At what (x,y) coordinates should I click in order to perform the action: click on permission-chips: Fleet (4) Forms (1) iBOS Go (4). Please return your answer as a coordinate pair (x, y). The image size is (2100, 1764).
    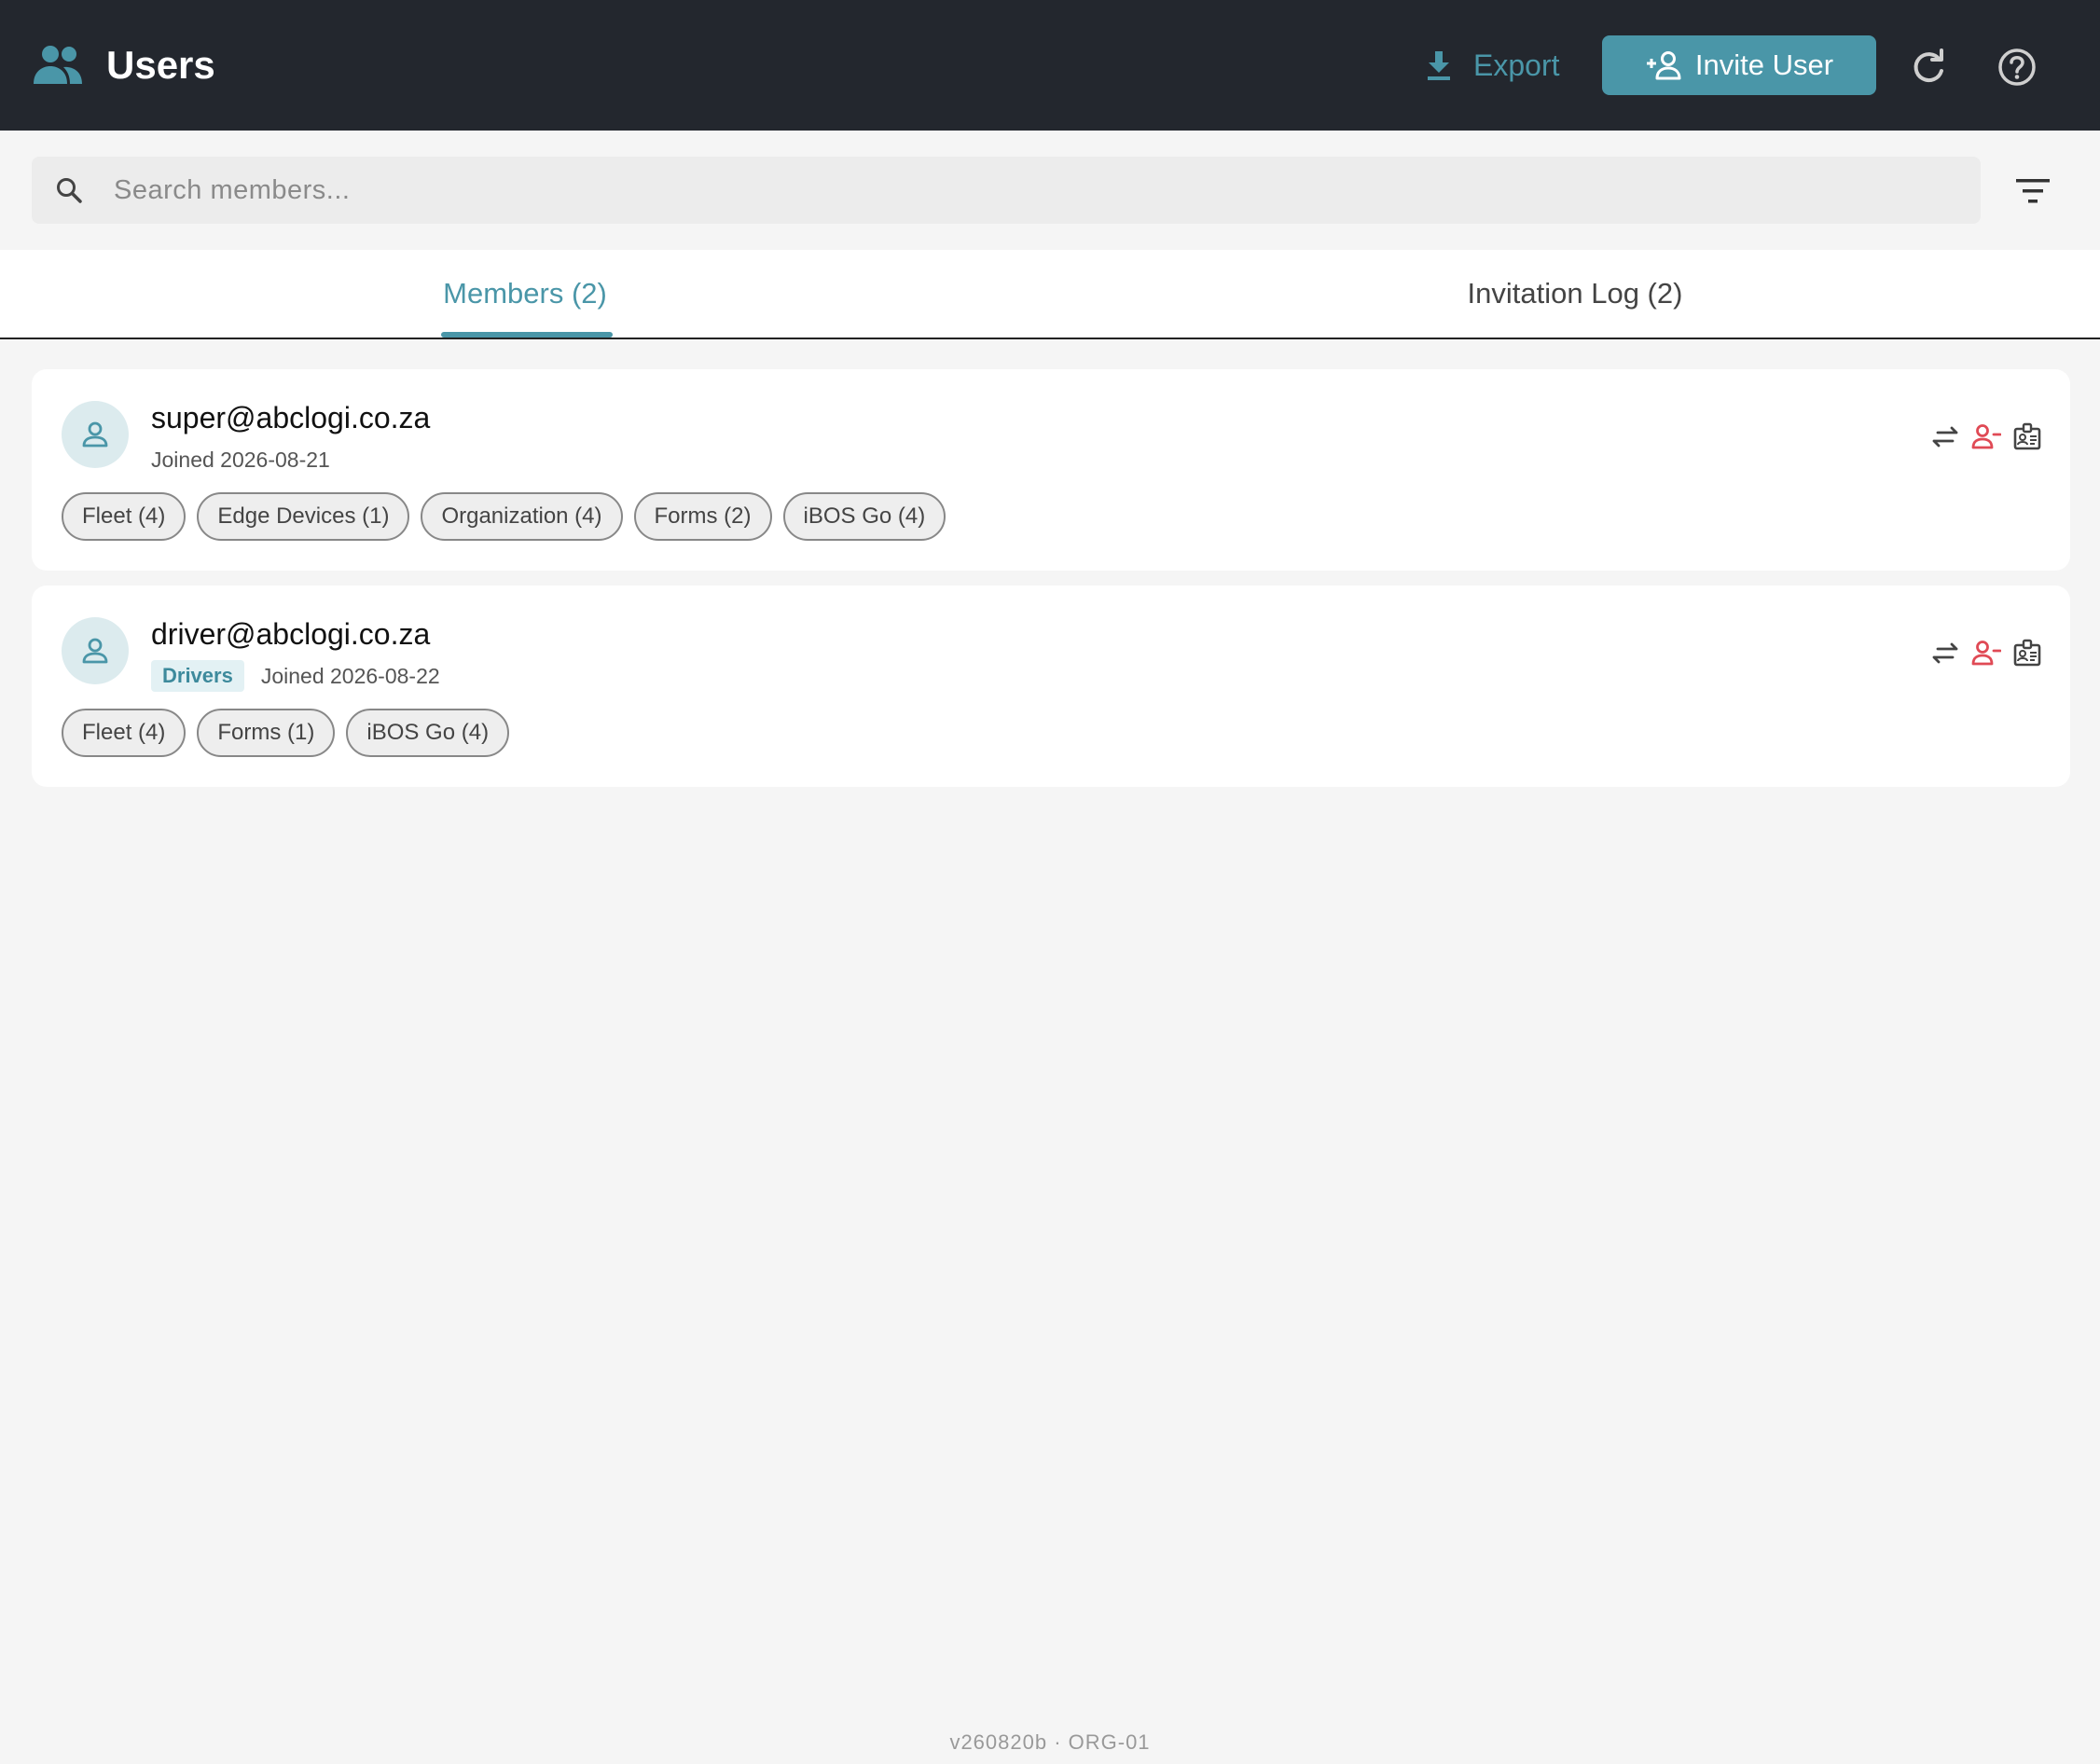
    Looking at the image, I should click on (286, 733).